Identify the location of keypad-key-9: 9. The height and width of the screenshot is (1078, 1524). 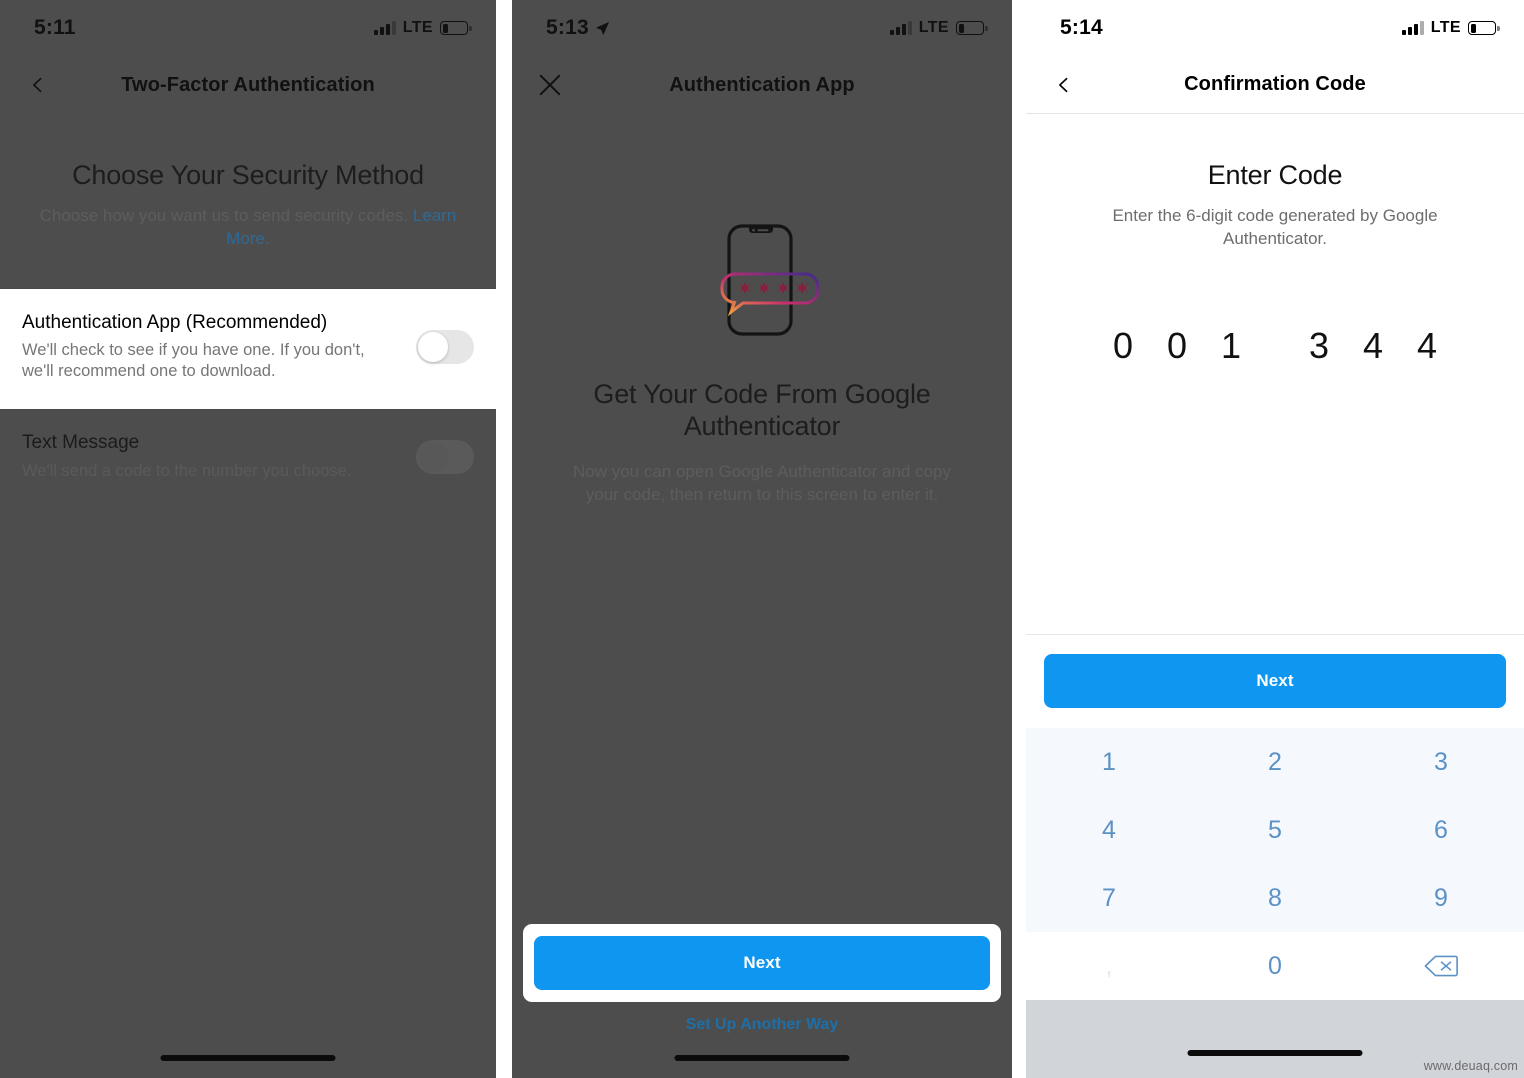
(1441, 898).